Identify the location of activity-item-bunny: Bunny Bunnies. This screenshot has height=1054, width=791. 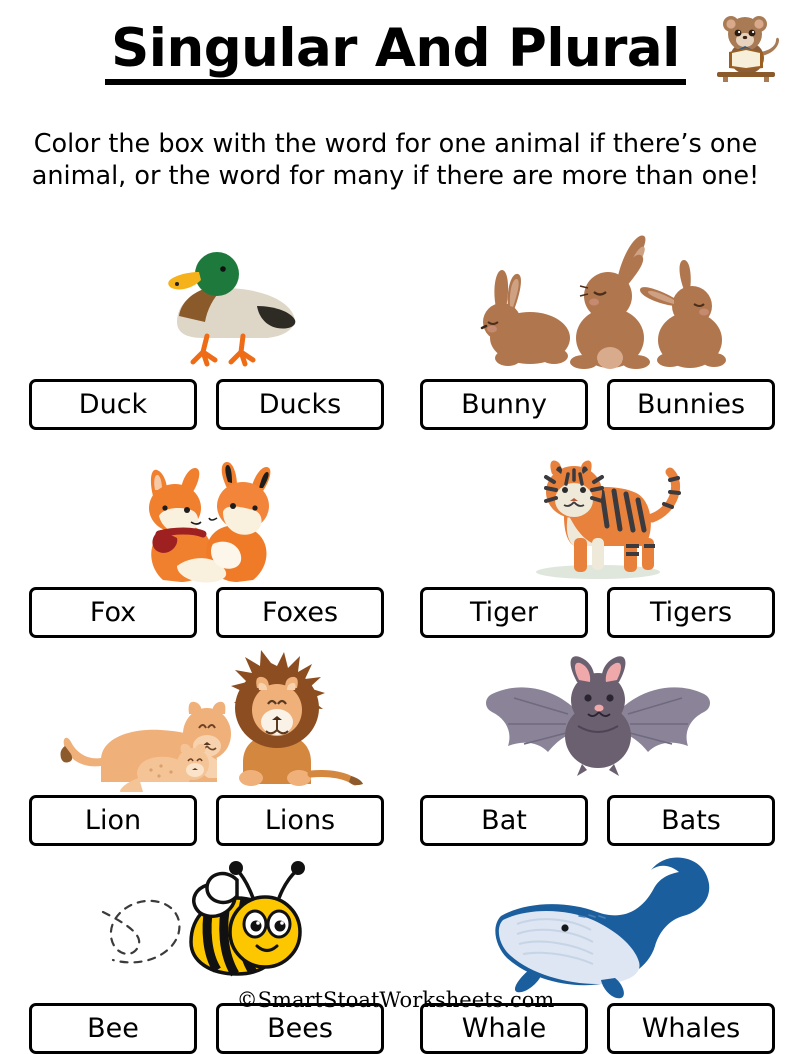
(597, 326).